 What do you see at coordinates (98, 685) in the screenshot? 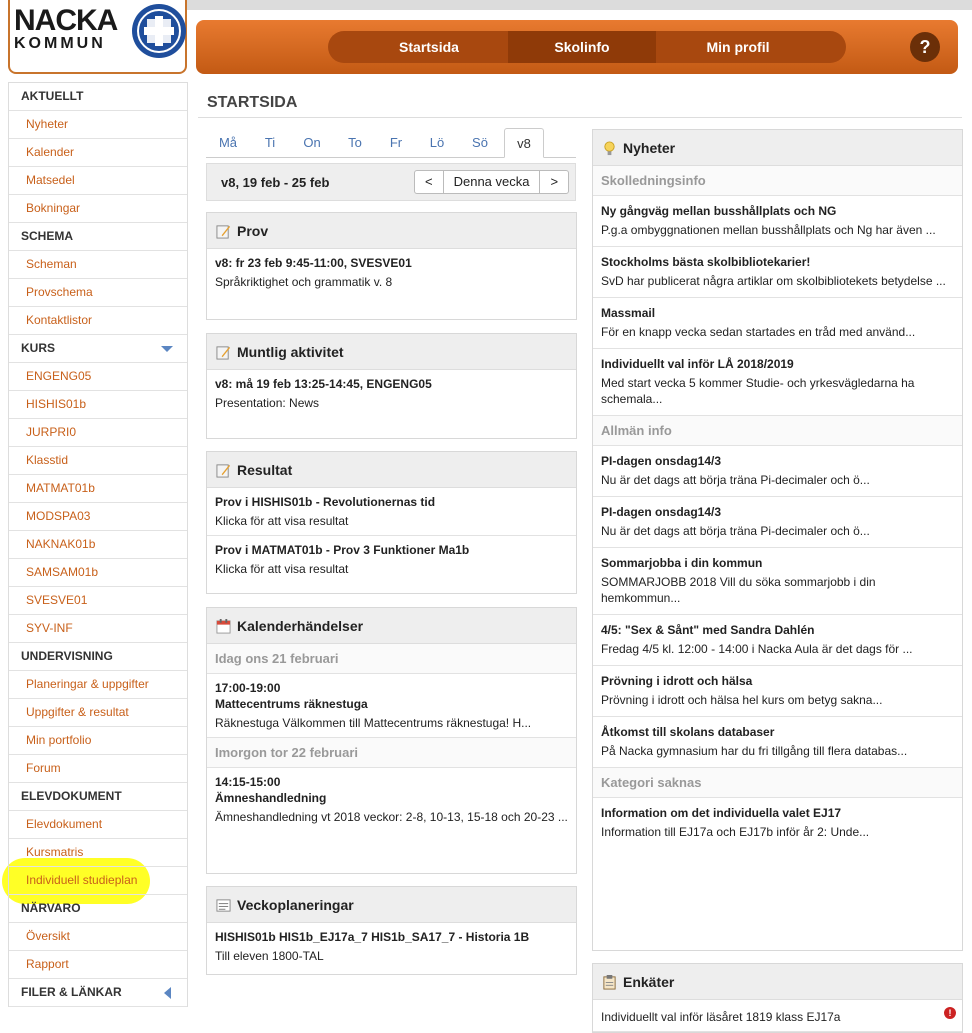
I see `sidebar-item-21: Planeringar & uppgifter` at bounding box center [98, 685].